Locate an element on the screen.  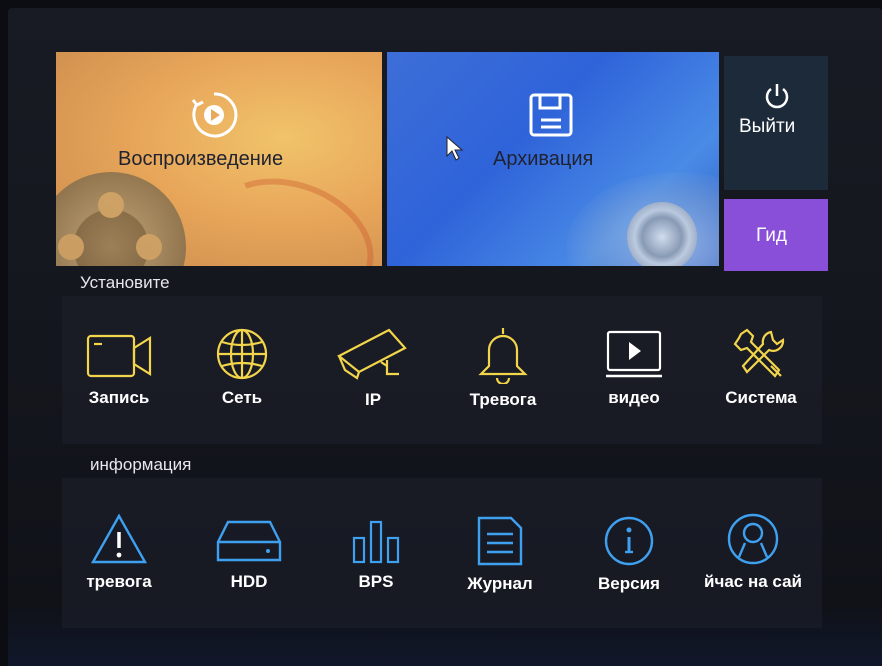
backup-label: Архивация is located at coordinates (543, 159).